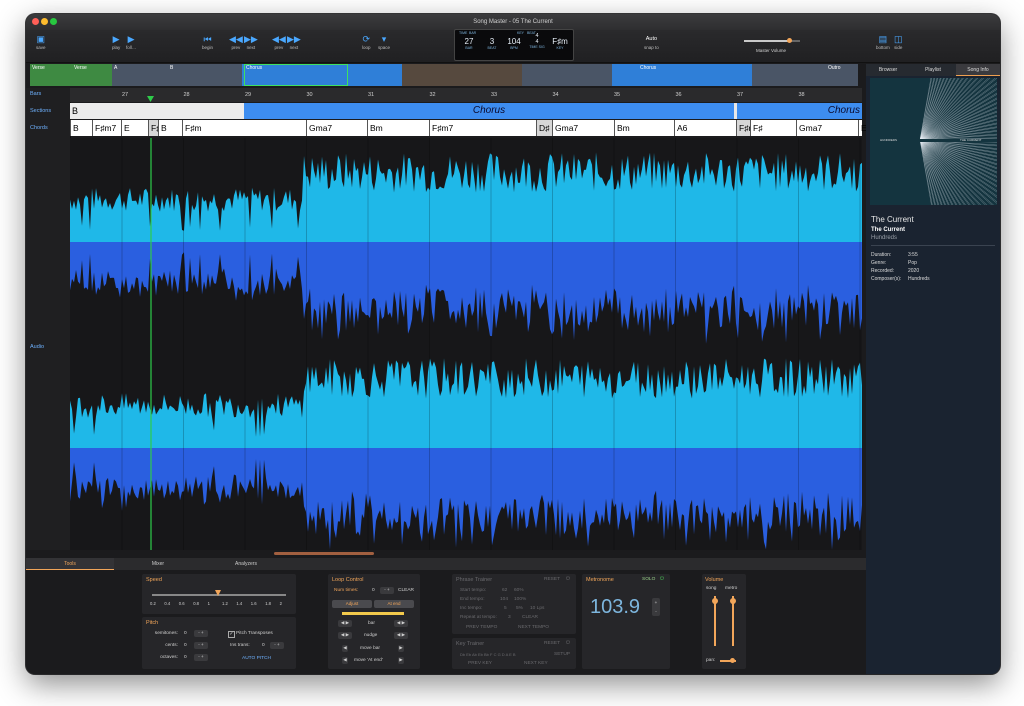 This screenshot has height=706, width=1024. I want to click on loop-adjust-button: Adjust, so click(352, 604).